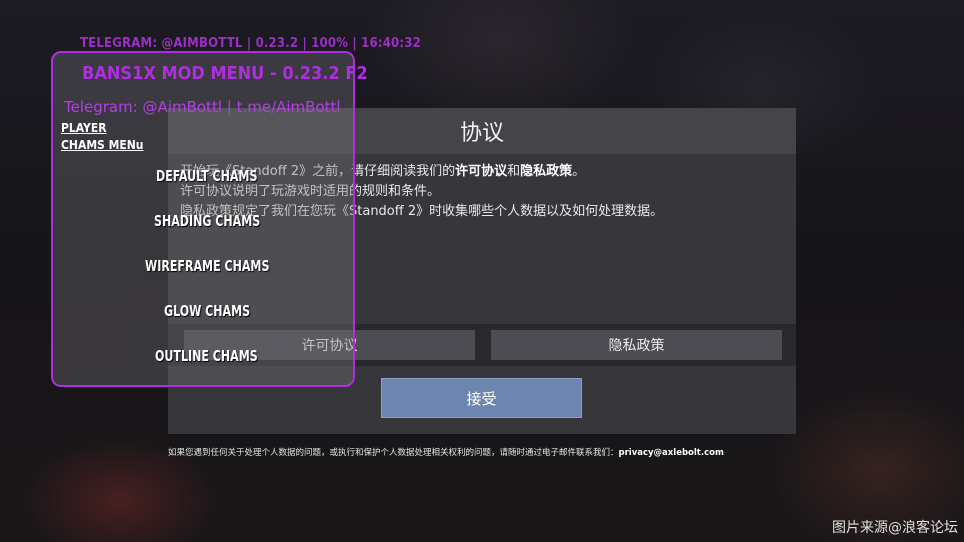 Image resolution: width=964 pixels, height=542 pixels. What do you see at coordinates (636, 345) in the screenshot?
I see `privacy-policy-button: 隐私政策` at bounding box center [636, 345].